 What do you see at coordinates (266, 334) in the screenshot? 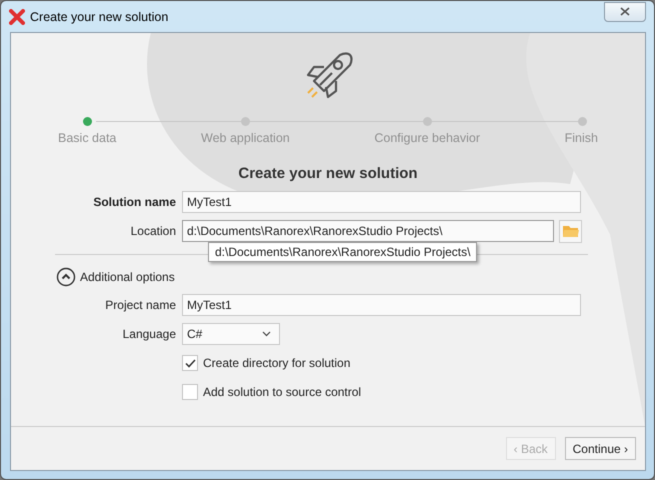
I see `chevron-icon` at bounding box center [266, 334].